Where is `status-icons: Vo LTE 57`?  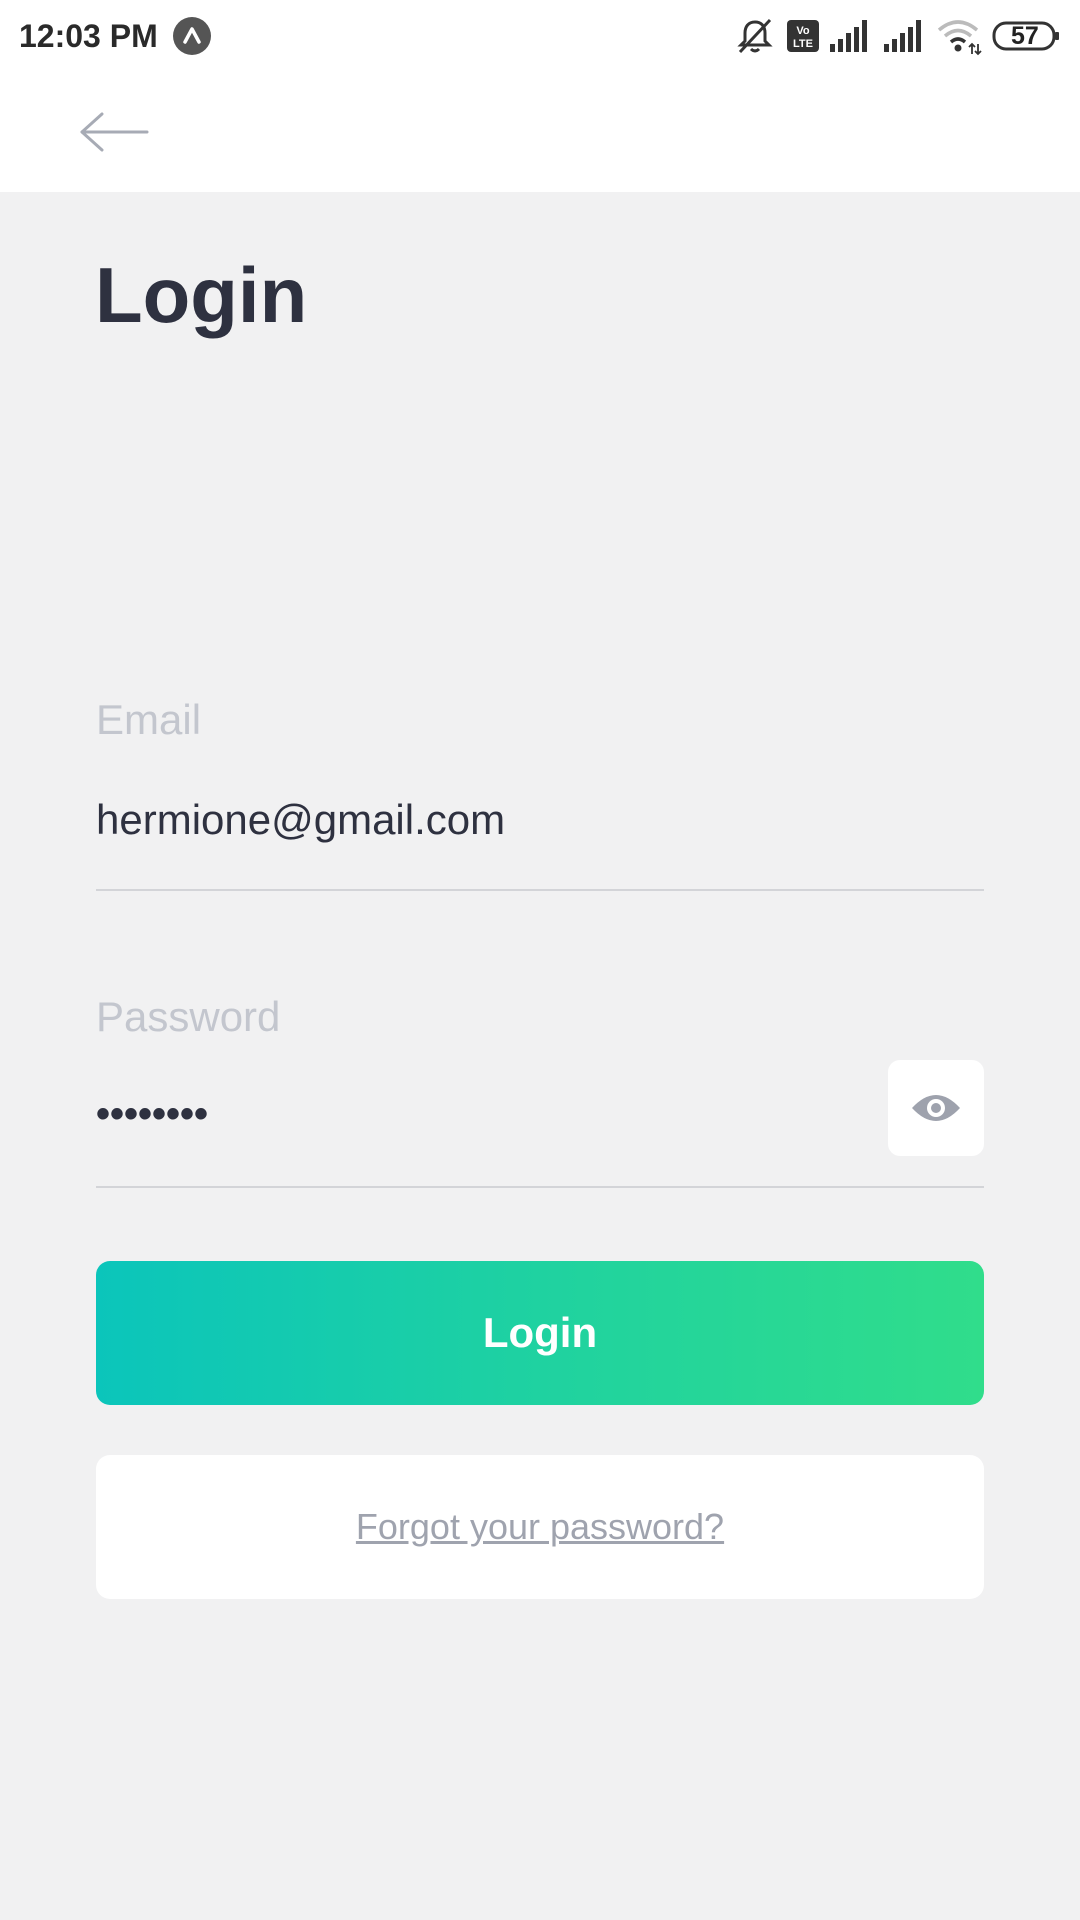
status-icons: Vo LTE 57 is located at coordinates (901, 36).